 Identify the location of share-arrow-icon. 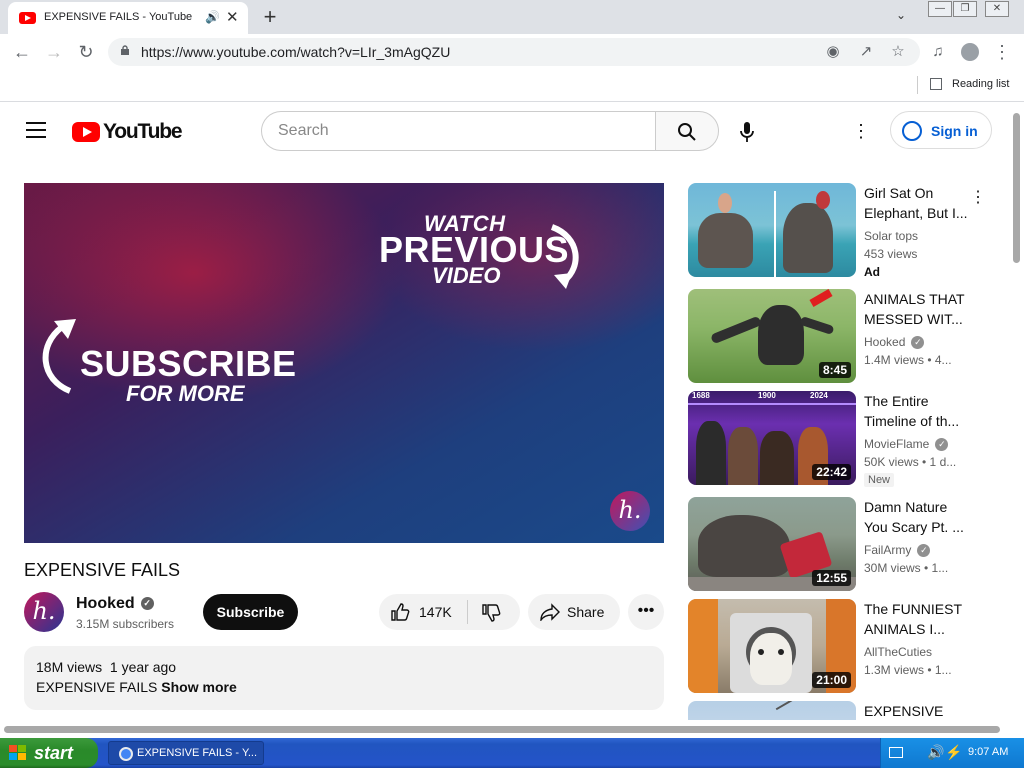
(550, 612).